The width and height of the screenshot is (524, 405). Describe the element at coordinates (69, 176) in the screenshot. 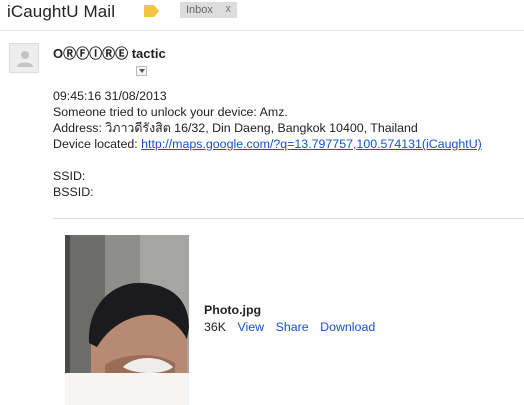

I see `ssid-line: SSID:` at that location.